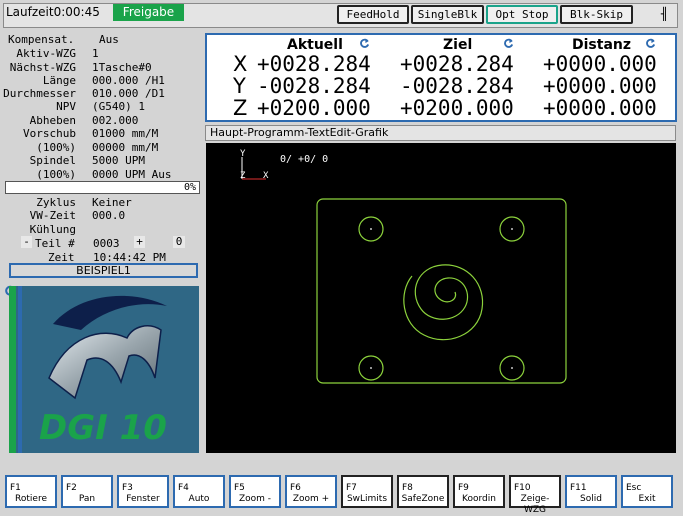 The width and height of the screenshot is (683, 516). I want to click on optstop-button: Opt Stop, so click(522, 14).